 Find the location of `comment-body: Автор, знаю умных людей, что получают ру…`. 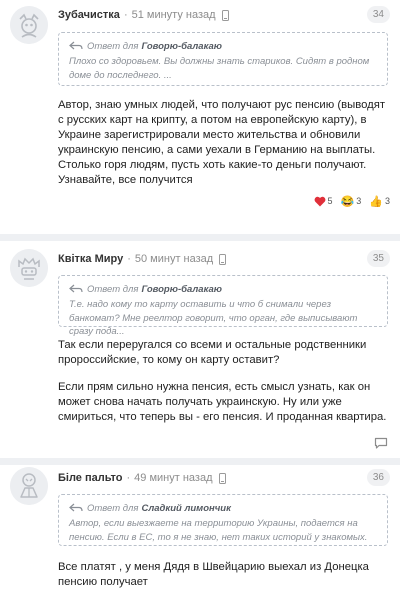

comment-body: Автор, знаю умных людей, что получают ру… is located at coordinates (225, 143).